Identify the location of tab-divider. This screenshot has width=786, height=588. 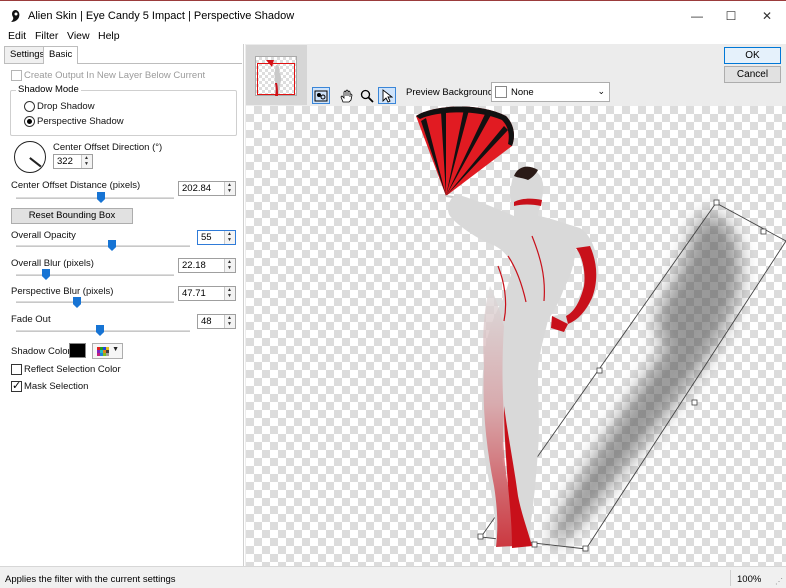
(123, 63).